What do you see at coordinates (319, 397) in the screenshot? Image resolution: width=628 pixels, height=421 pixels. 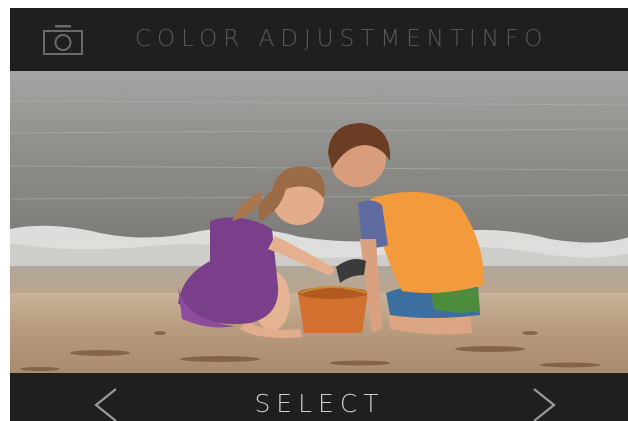 I see `bottom-nav-bar: SELECT` at bounding box center [319, 397].